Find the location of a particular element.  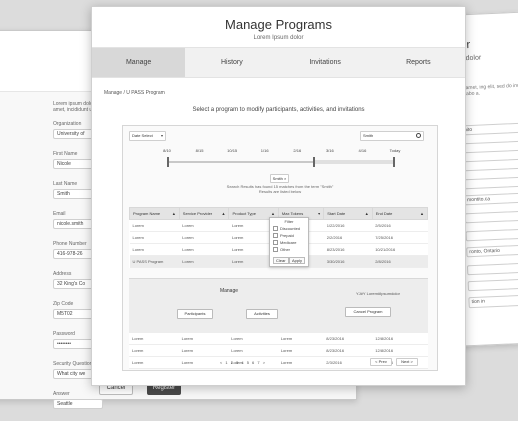

filter-option: Prepaid is located at coordinates (289, 235).